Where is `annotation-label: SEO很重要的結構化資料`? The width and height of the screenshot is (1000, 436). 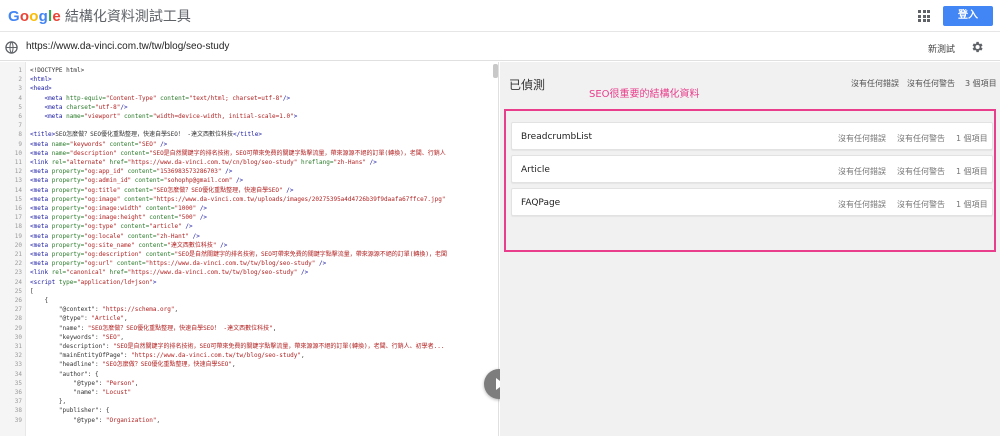
annotation-label: SEO很重要的結構化資料 is located at coordinates (644, 94).